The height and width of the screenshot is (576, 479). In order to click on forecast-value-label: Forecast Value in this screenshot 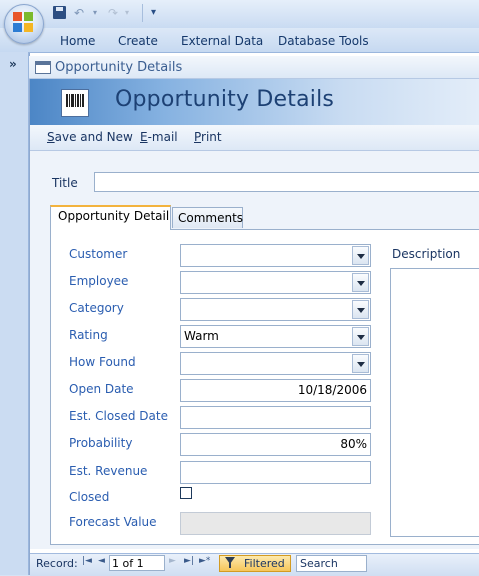, I will do `click(113, 522)`.